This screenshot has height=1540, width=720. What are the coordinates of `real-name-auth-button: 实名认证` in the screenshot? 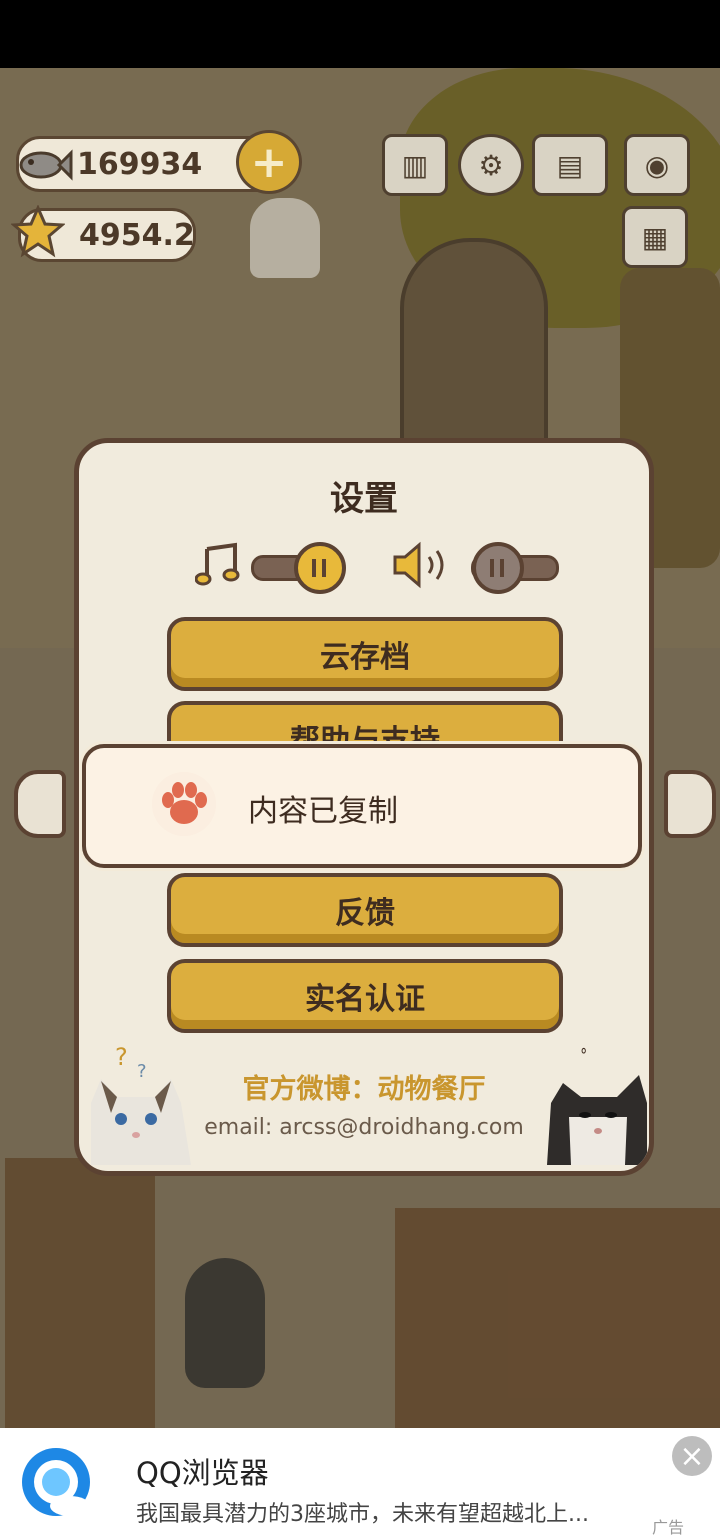 It's located at (365, 996).